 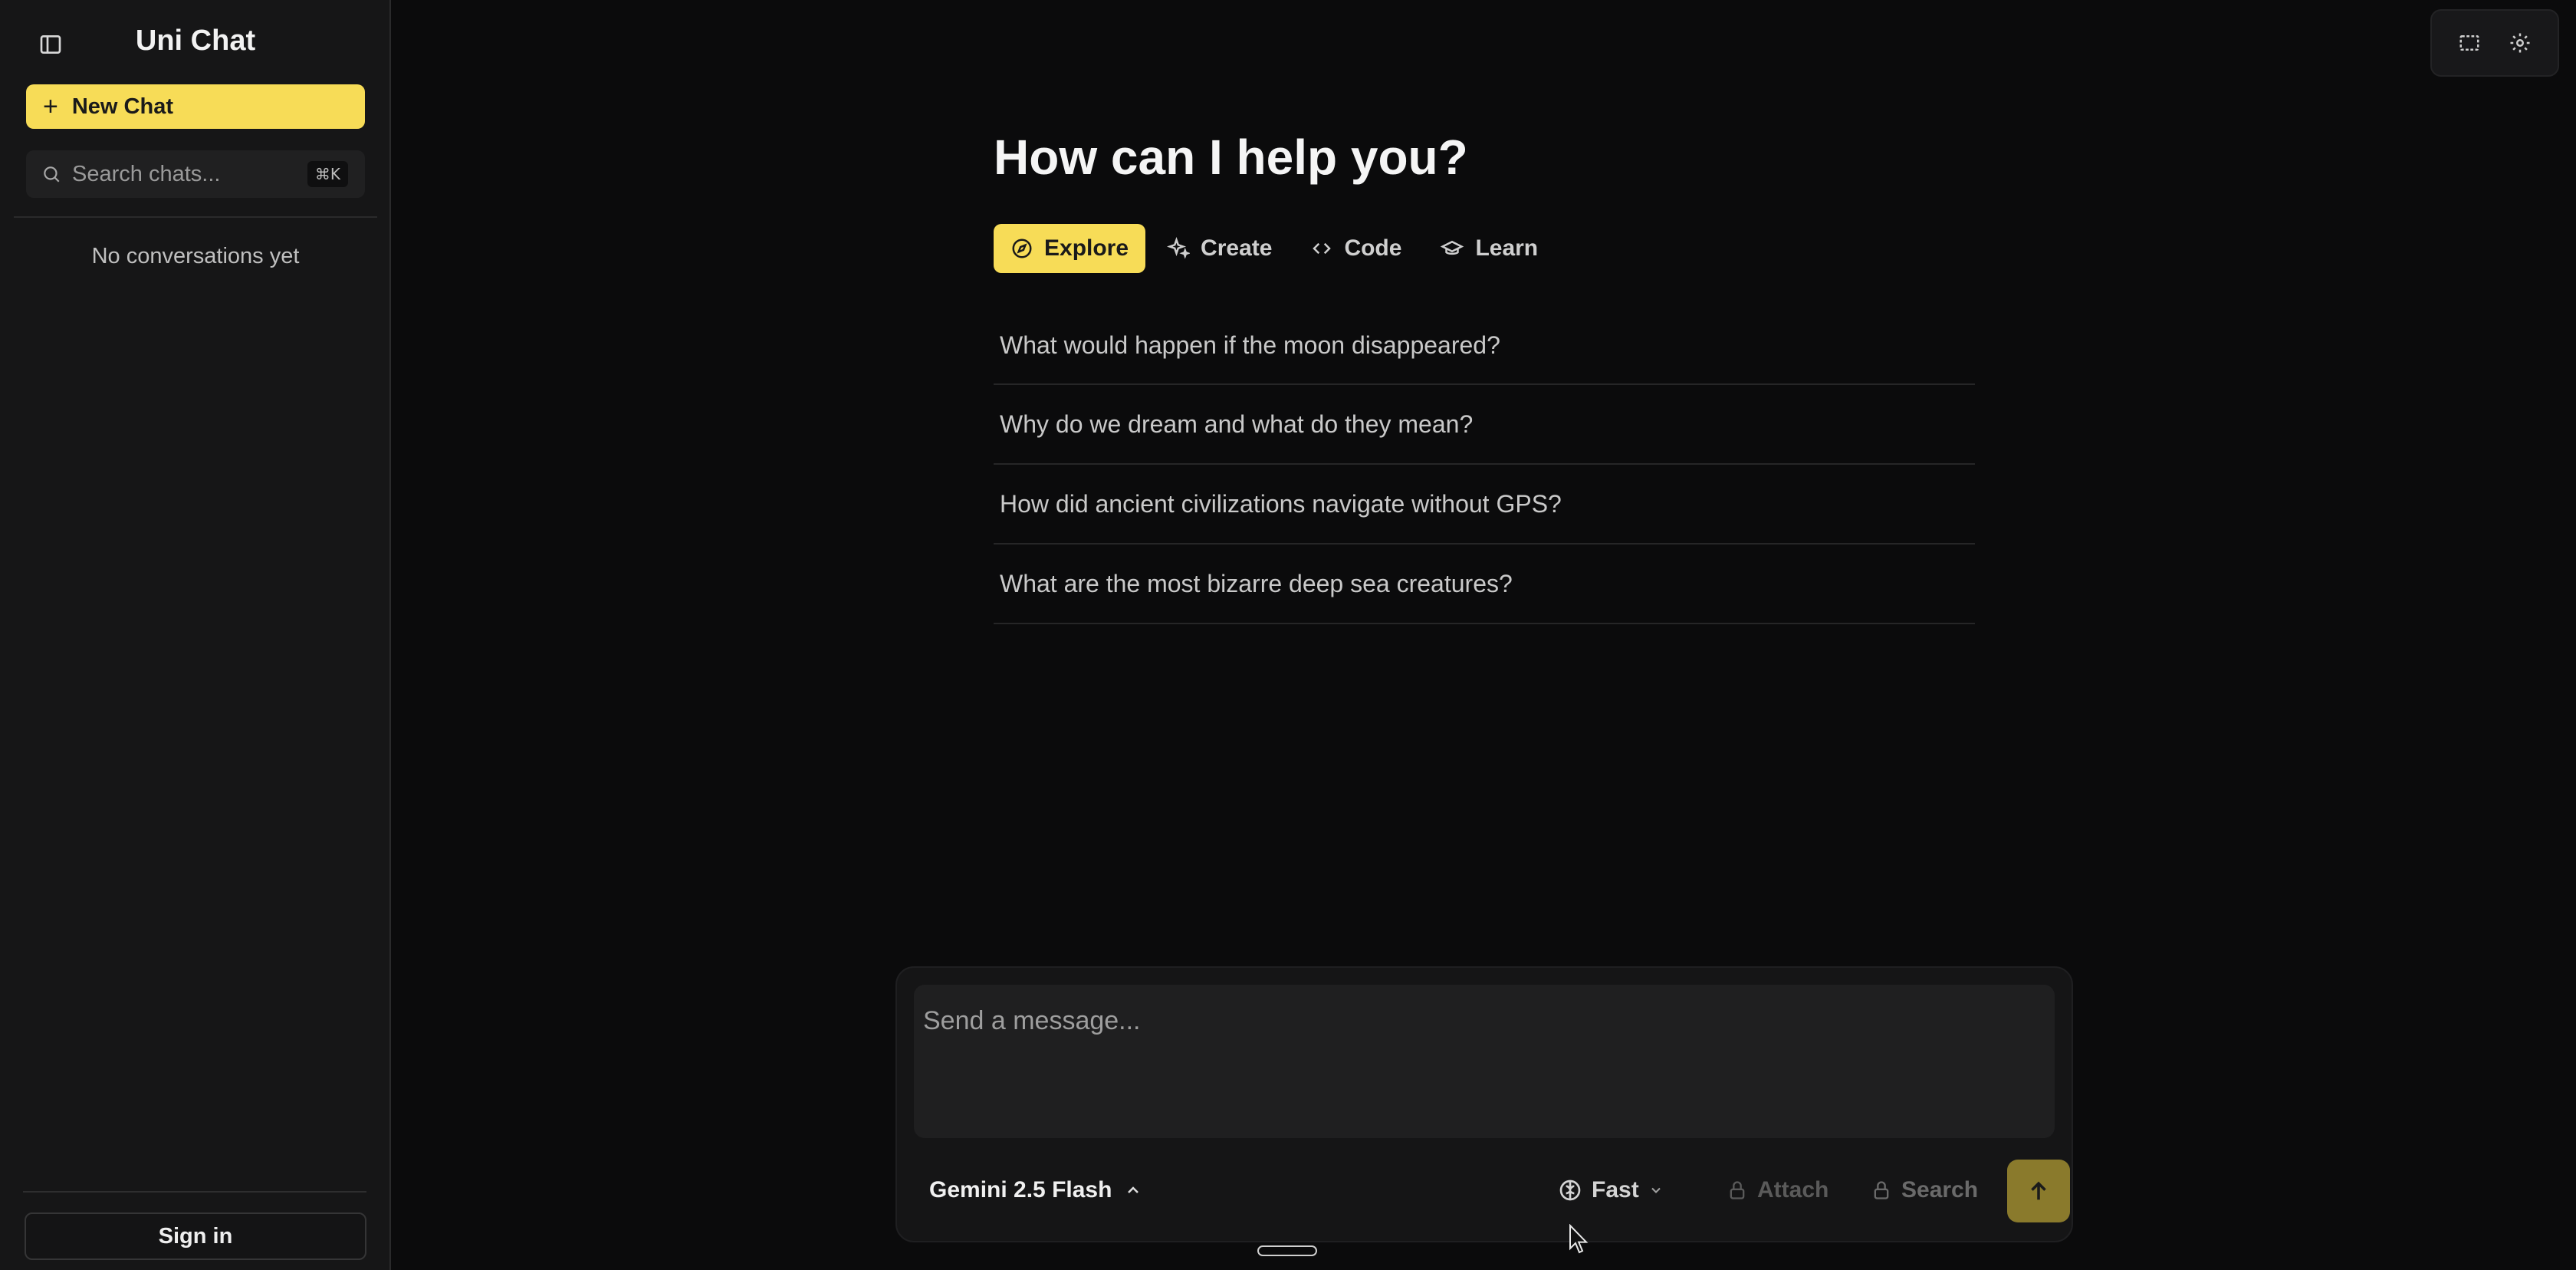 What do you see at coordinates (1086, 248) in the screenshot?
I see `tab-label: Explore` at bounding box center [1086, 248].